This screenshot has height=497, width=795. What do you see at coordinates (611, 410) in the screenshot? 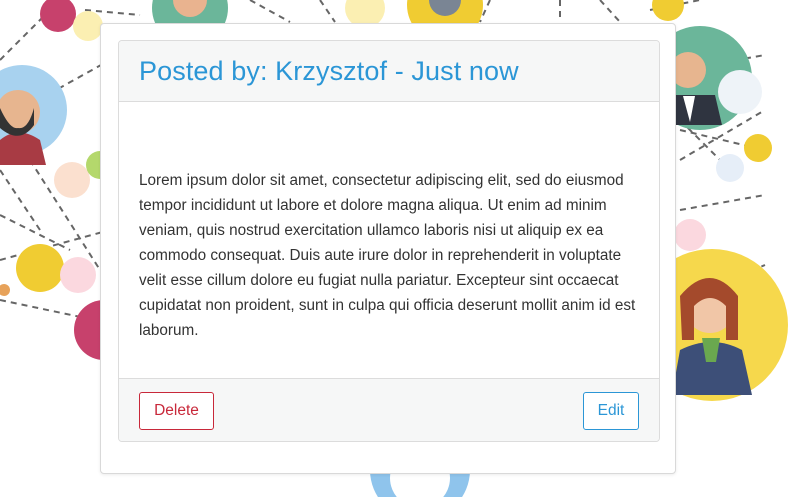
I see `edit-button: Edit` at bounding box center [611, 410].